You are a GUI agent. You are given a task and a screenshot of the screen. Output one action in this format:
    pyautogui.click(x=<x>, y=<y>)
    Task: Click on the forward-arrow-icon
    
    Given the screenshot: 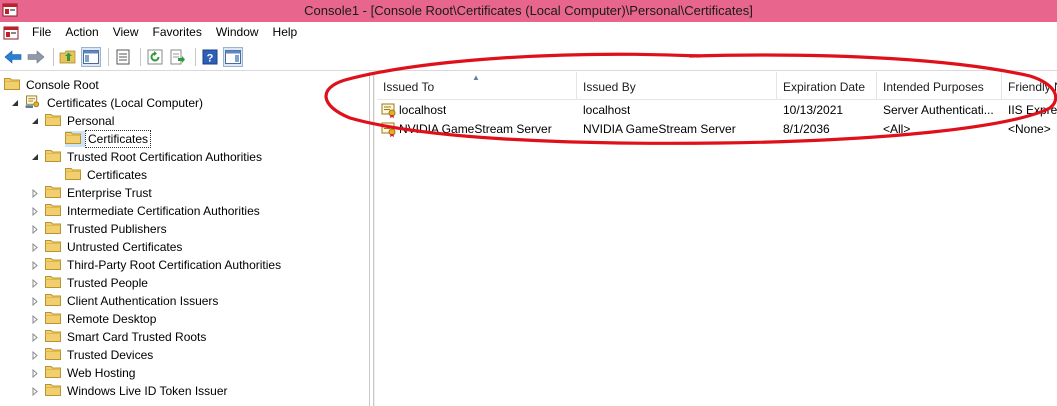 What is the action you would take?
    pyautogui.click(x=36, y=56)
    